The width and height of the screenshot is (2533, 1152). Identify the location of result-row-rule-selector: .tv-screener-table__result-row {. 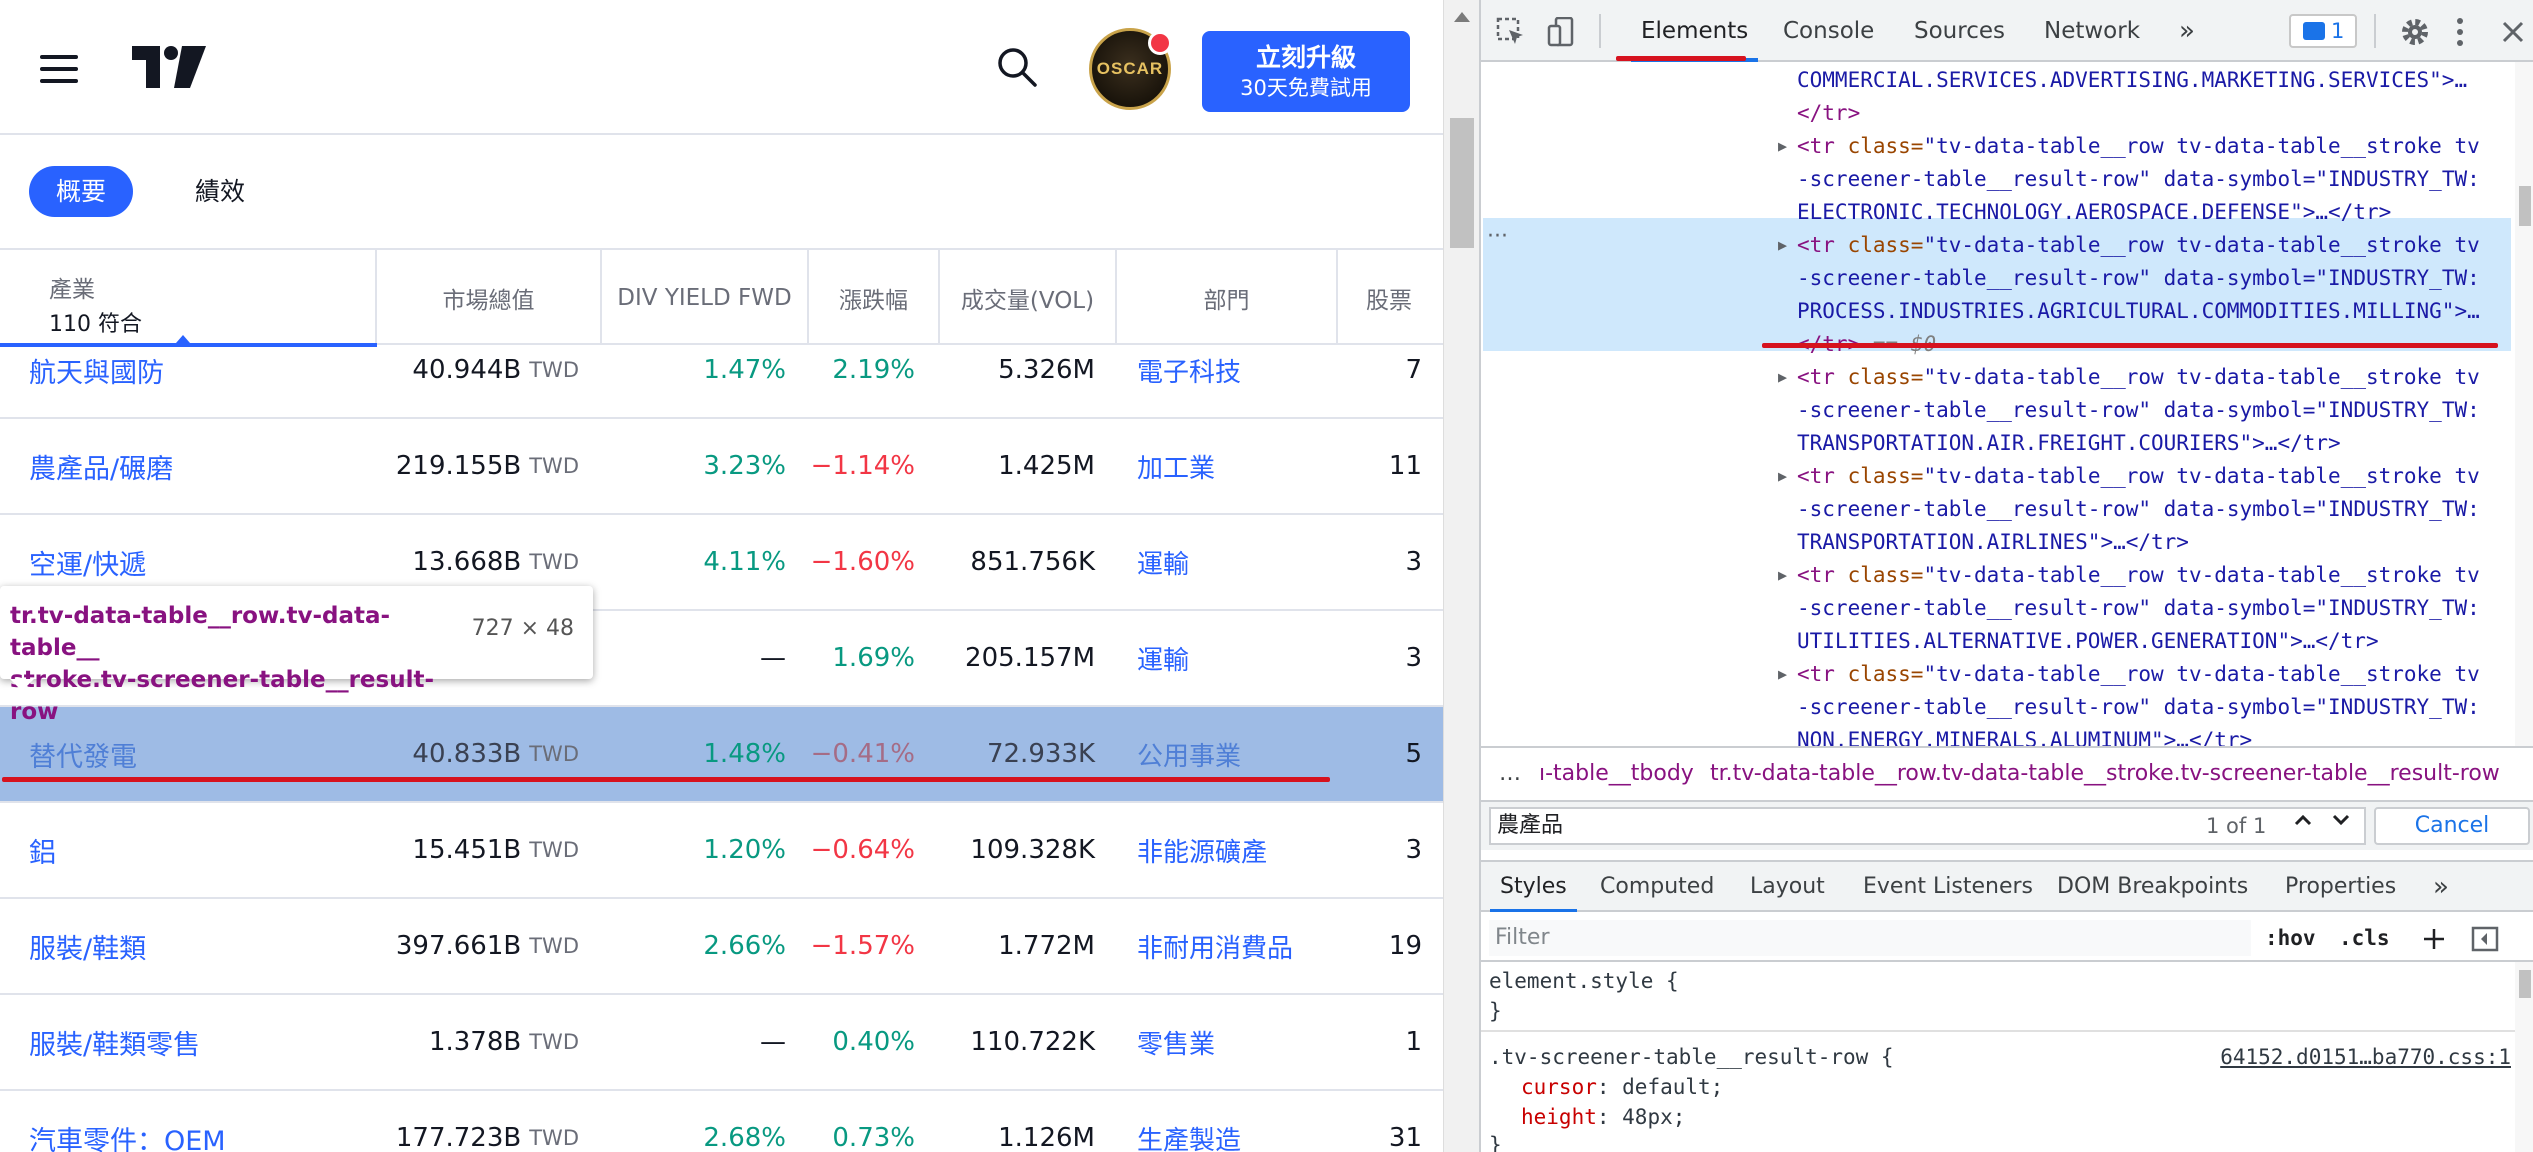
(1691, 1057).